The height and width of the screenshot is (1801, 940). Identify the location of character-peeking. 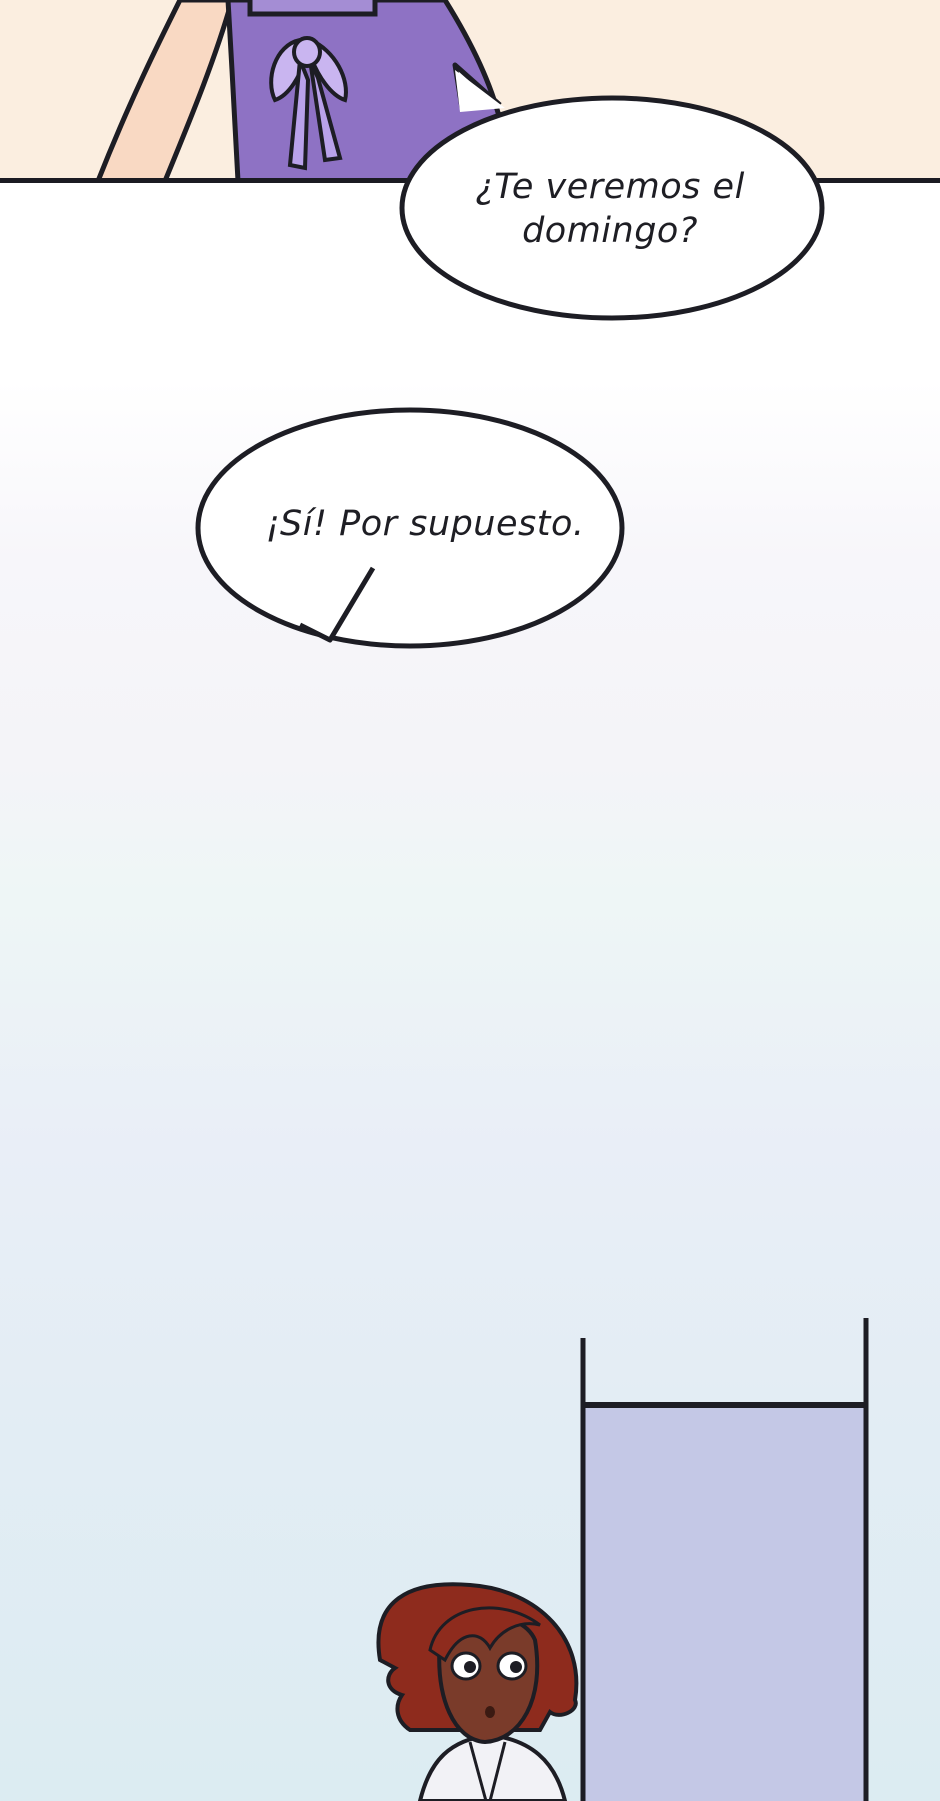
(477, 1691).